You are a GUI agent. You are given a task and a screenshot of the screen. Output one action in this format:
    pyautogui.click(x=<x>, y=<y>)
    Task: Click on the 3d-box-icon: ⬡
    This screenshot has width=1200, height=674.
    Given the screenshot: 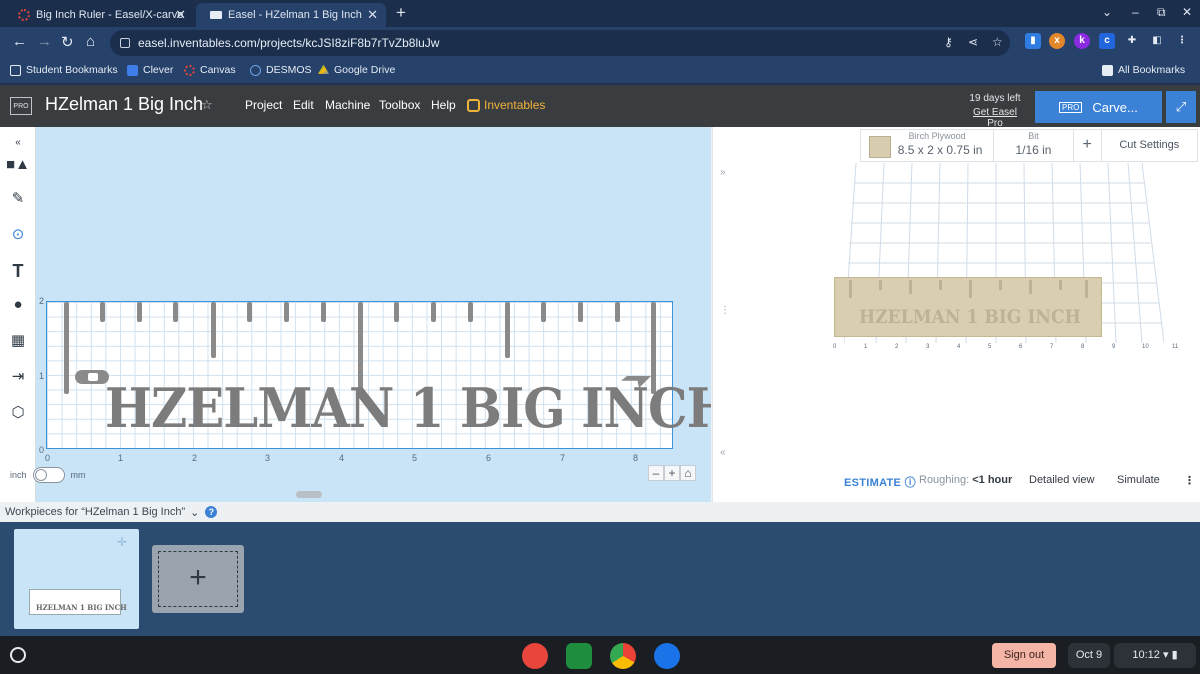 What is the action you would take?
    pyautogui.click(x=18, y=413)
    